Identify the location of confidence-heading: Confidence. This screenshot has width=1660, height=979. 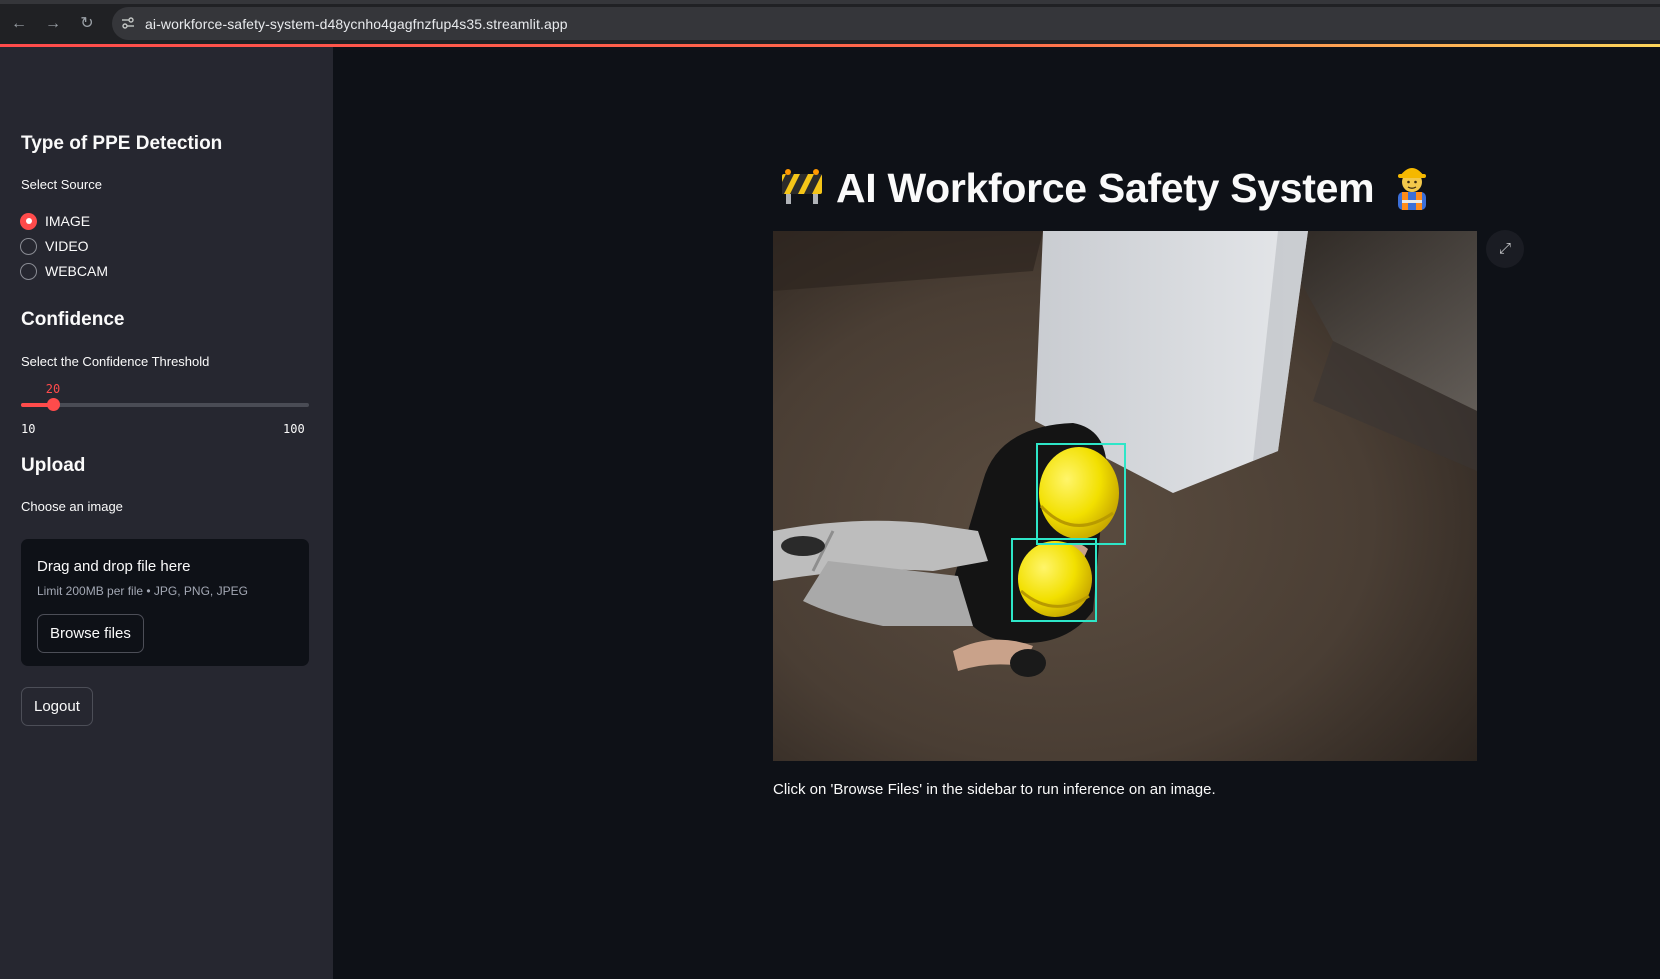
(73, 319).